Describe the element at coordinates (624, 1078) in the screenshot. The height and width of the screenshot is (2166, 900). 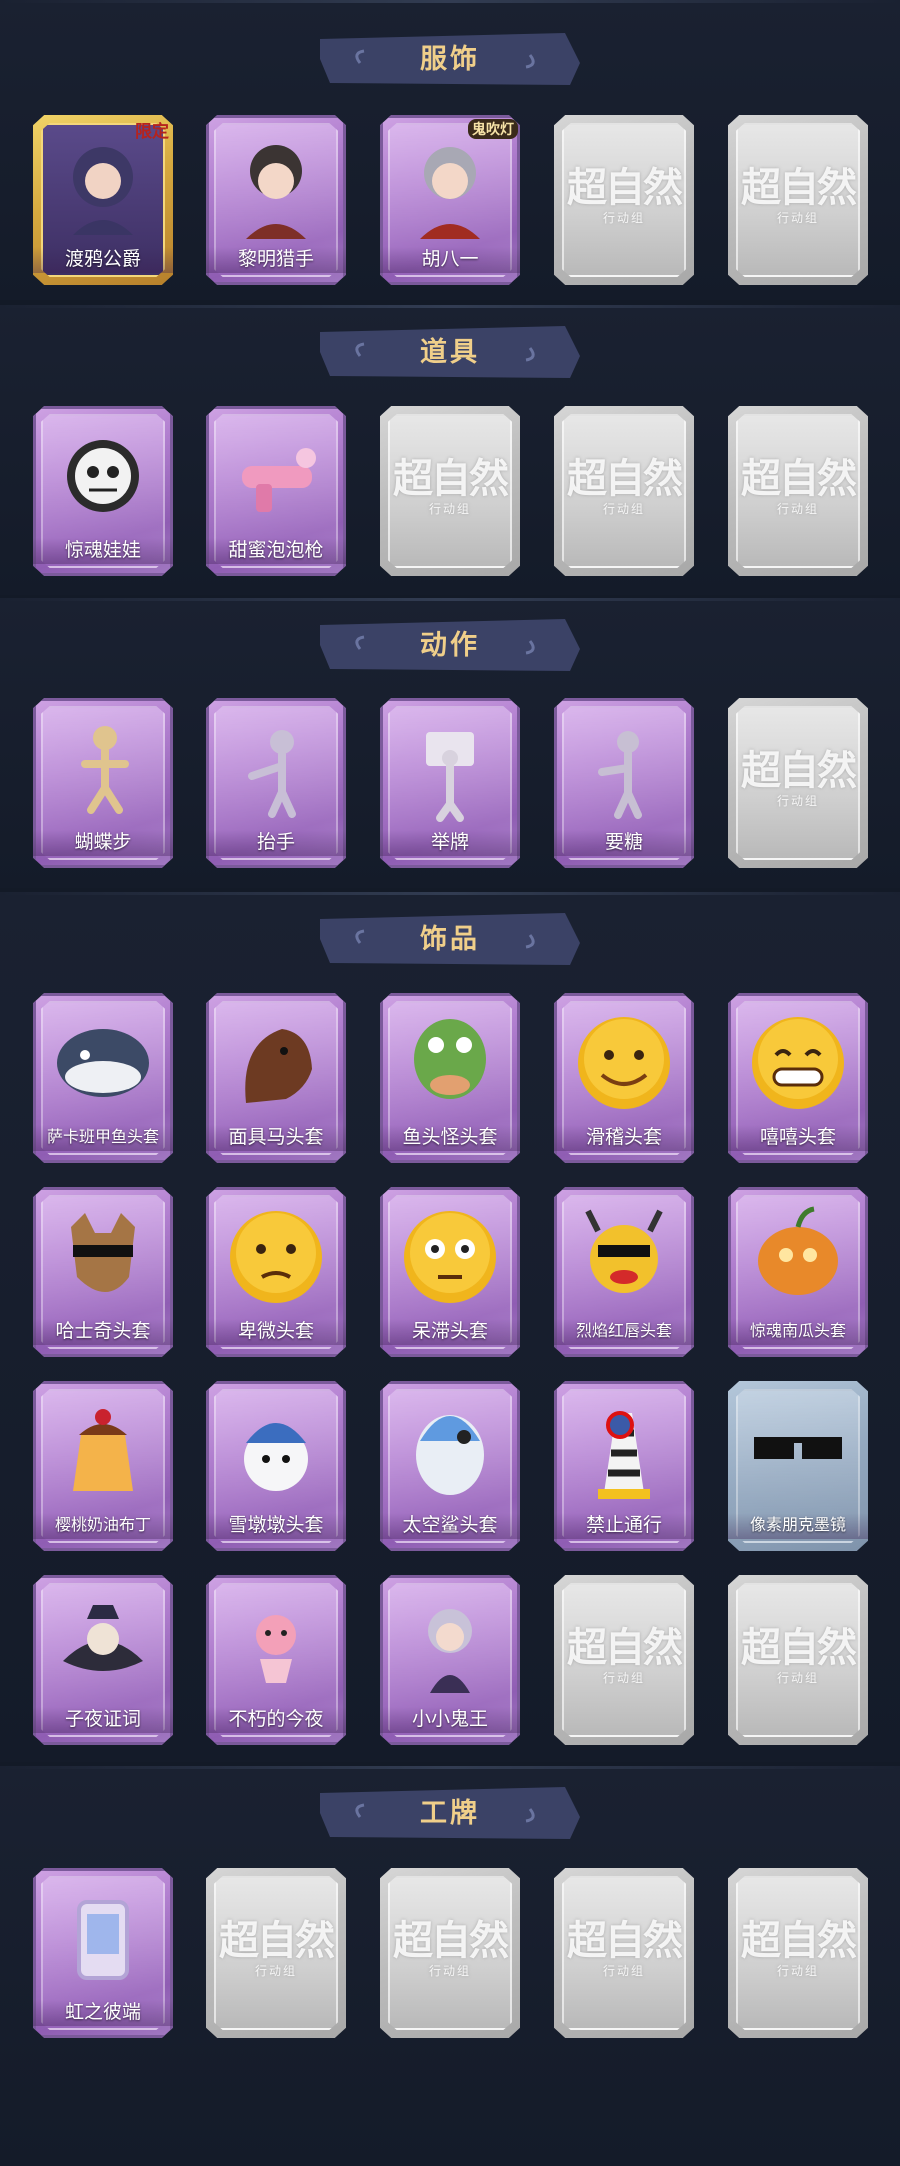
I see `item-card: 滑稽头套` at that location.